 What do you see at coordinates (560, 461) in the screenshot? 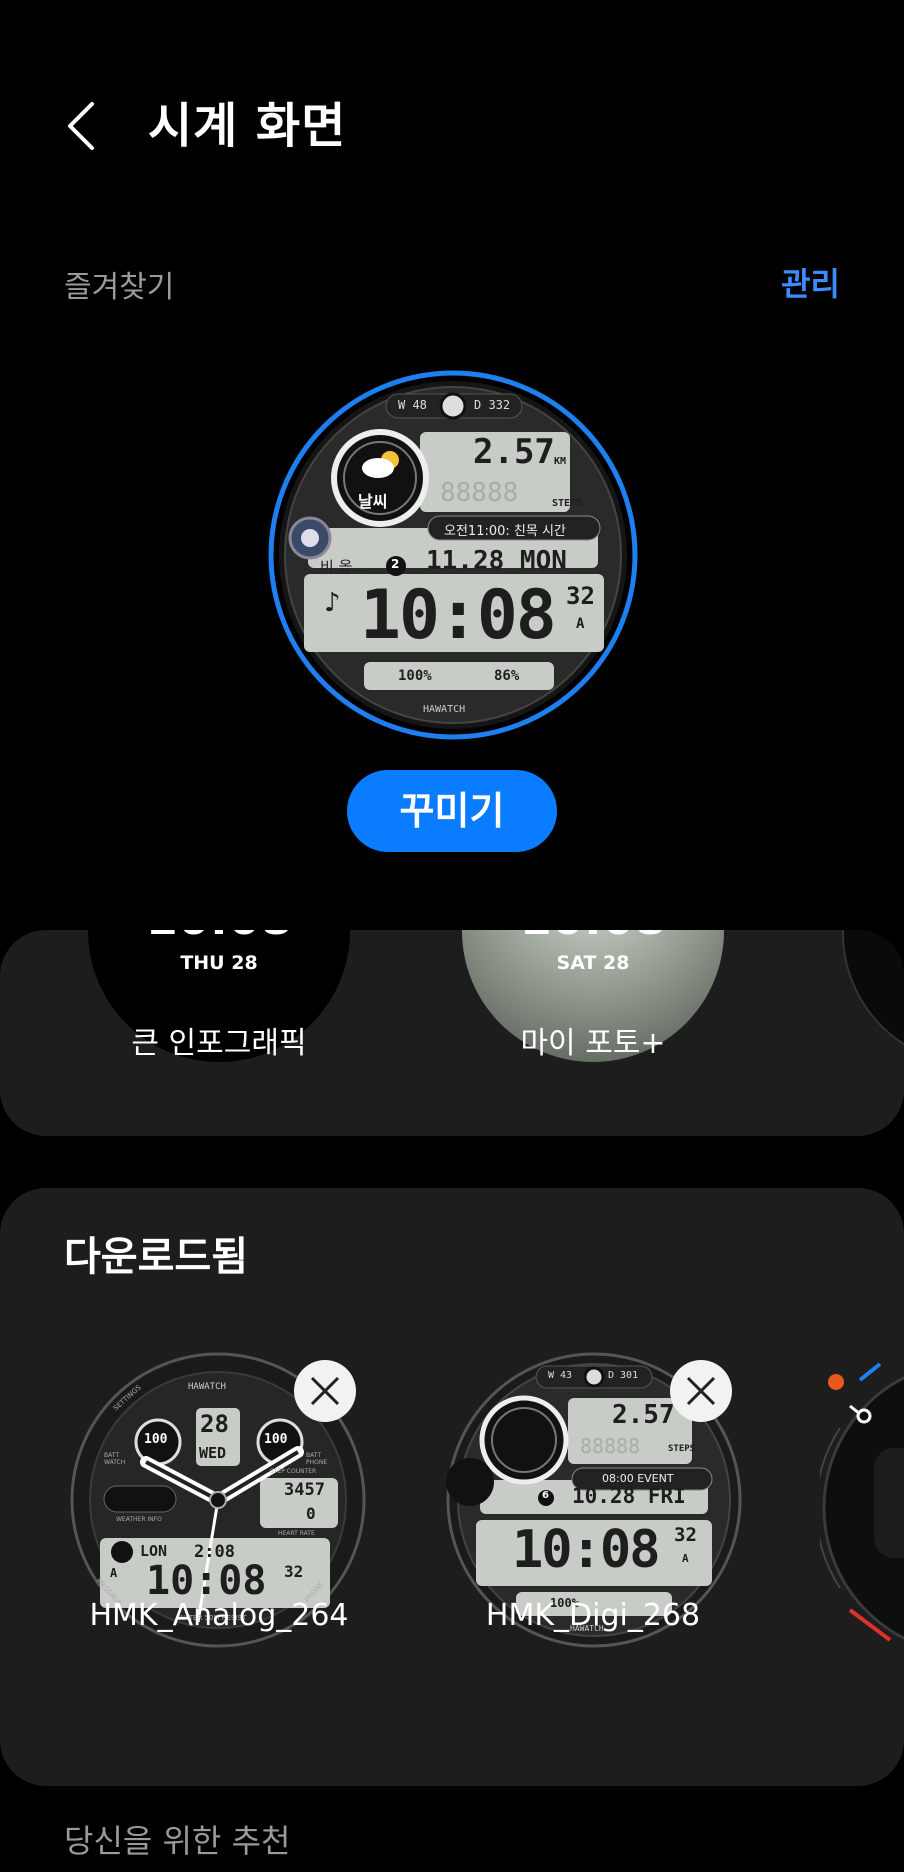
I see `distance-unit: KM` at bounding box center [560, 461].